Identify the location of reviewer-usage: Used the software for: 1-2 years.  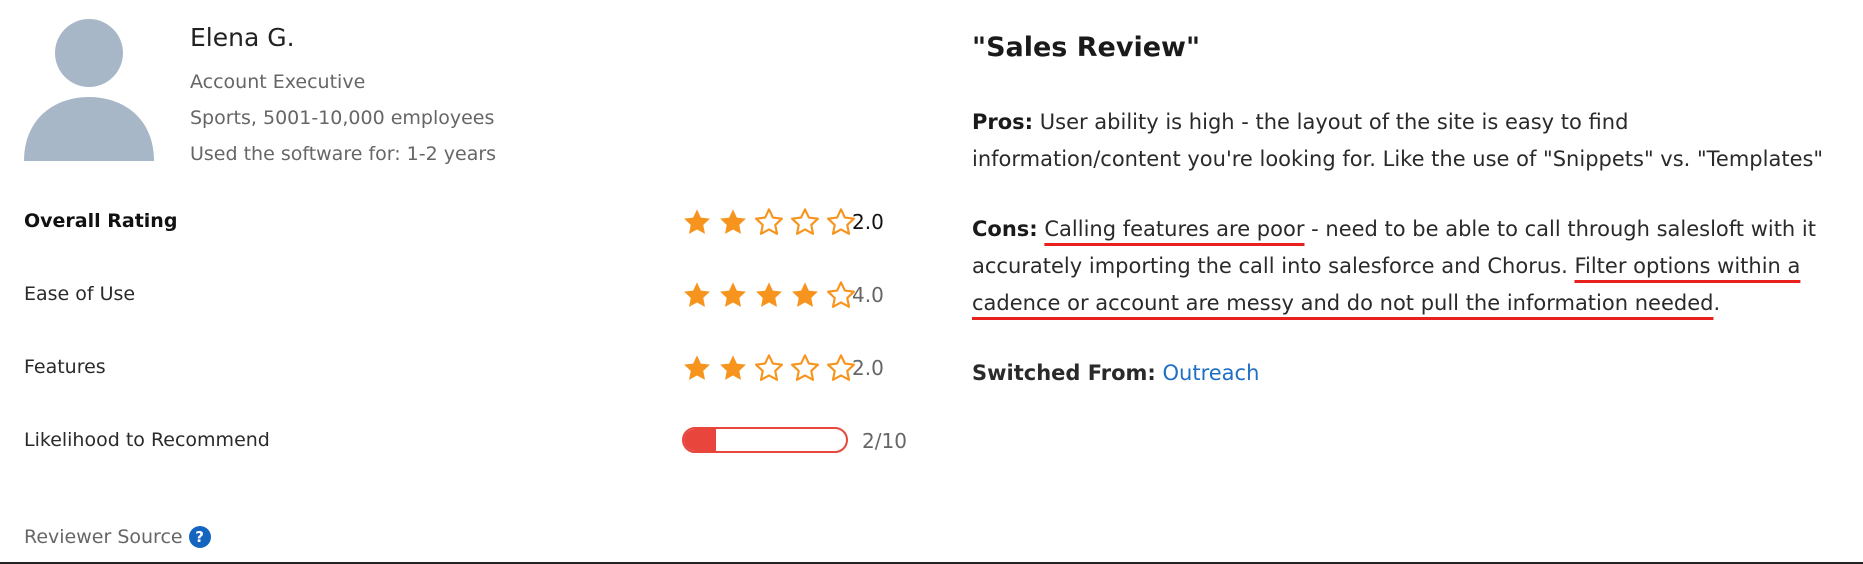
(343, 154).